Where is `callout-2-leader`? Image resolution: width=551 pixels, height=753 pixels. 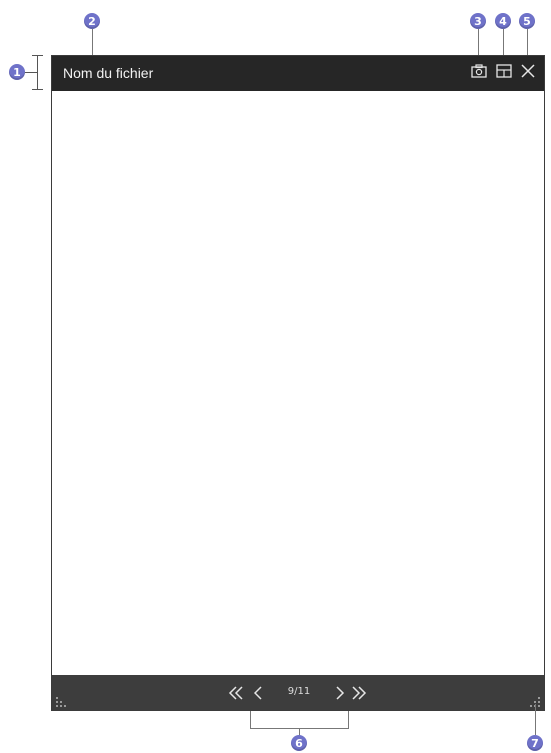 callout-2-leader is located at coordinates (92, 43).